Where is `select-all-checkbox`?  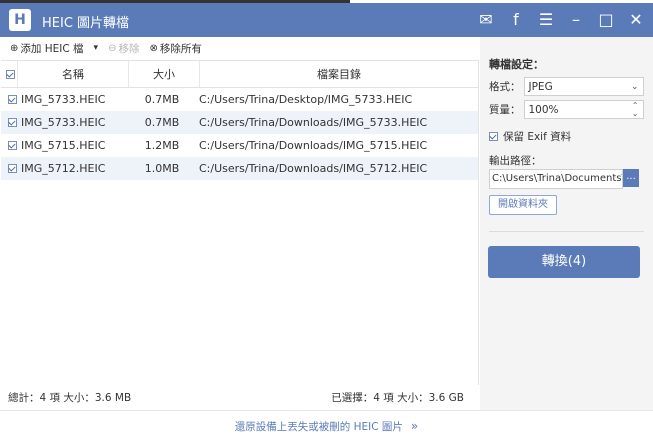
select-all-checkbox is located at coordinates (9, 74).